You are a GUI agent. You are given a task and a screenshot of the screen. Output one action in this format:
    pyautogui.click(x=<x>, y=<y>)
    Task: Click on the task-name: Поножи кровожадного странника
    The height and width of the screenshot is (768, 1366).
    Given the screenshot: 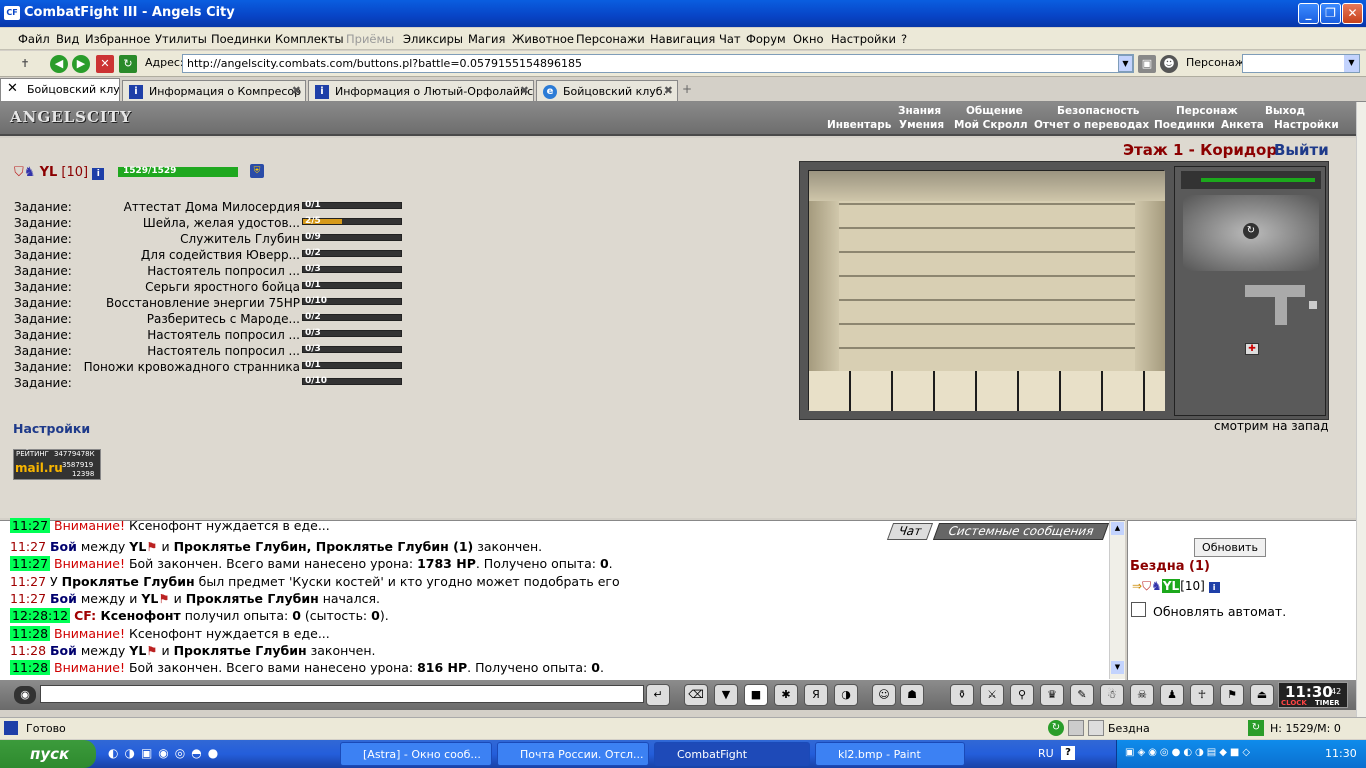 What is the action you would take?
    pyautogui.click(x=192, y=367)
    